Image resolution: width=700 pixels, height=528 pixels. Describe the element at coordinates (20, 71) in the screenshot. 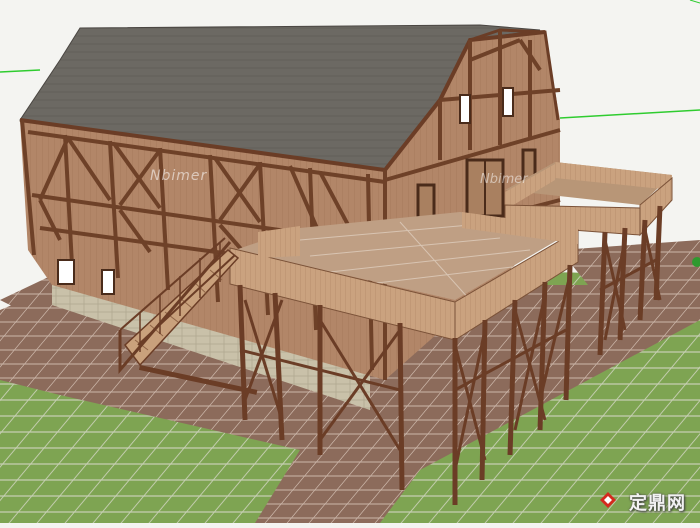

I see `green-axis-left` at that location.